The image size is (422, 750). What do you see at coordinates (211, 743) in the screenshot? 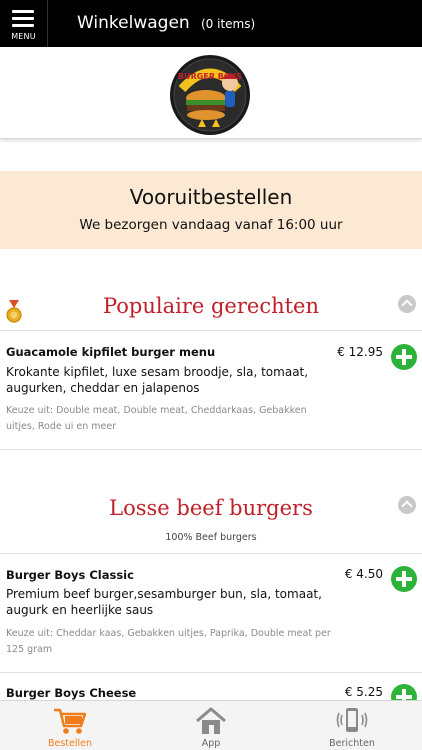
I see `tab-label: App` at bounding box center [211, 743].